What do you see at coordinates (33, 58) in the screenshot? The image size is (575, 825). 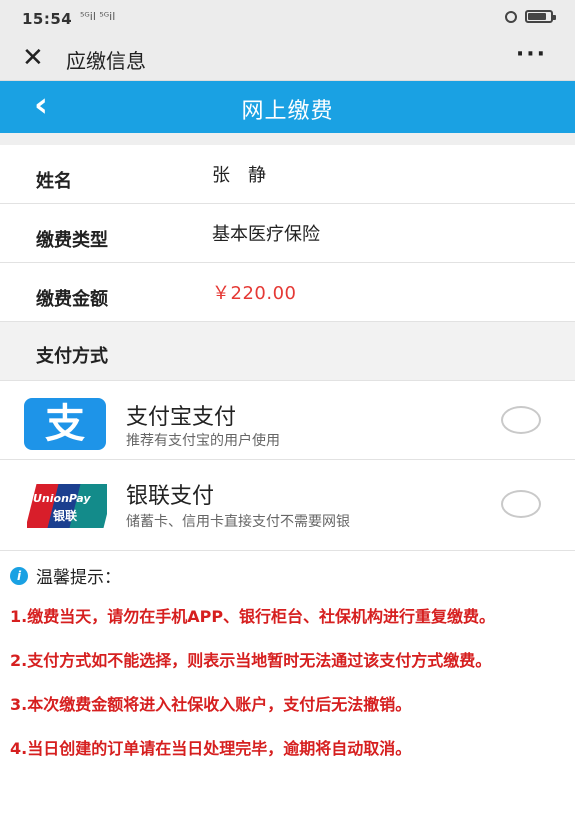 I see `close-icon: ✕` at bounding box center [33, 58].